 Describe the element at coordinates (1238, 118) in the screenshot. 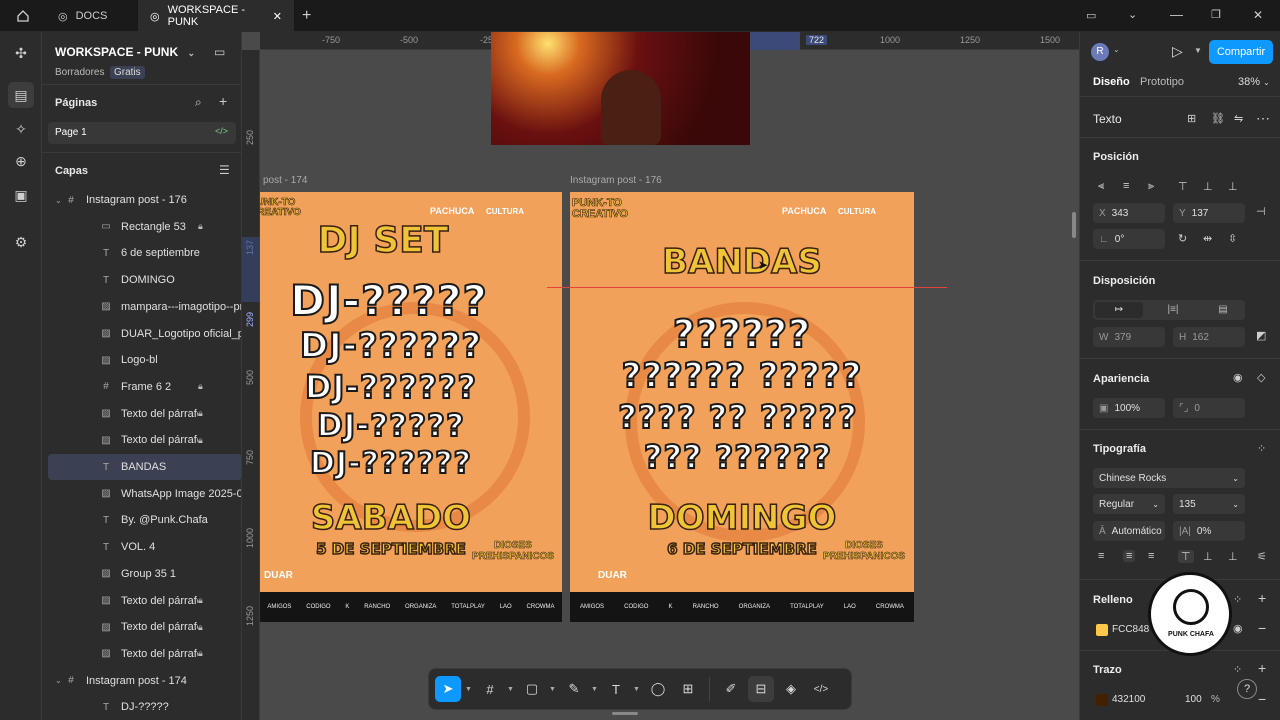

I see `swap-icon: ⇋` at that location.